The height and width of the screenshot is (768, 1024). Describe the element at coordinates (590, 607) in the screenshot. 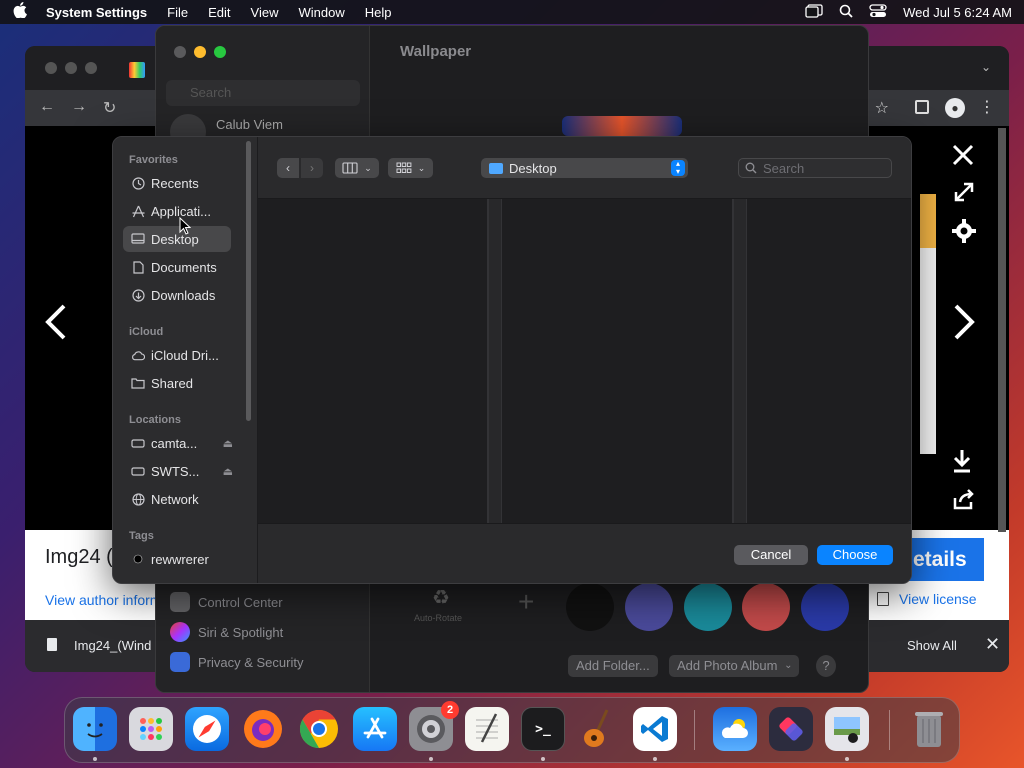

I see `color-swatch-black` at that location.